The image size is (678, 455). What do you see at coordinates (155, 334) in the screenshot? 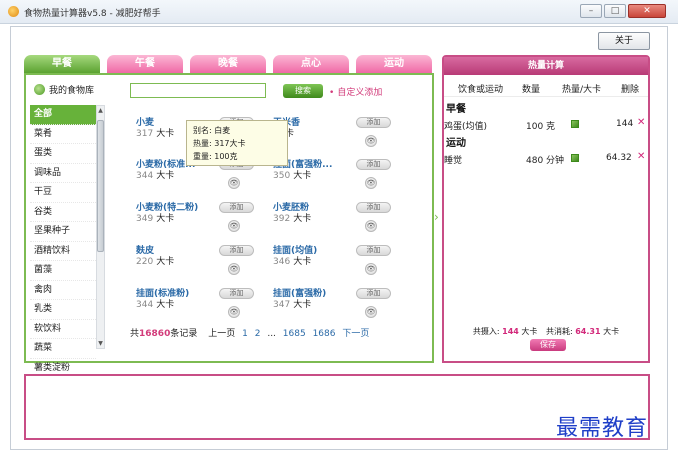
I see `record-count: 16860` at bounding box center [155, 334].